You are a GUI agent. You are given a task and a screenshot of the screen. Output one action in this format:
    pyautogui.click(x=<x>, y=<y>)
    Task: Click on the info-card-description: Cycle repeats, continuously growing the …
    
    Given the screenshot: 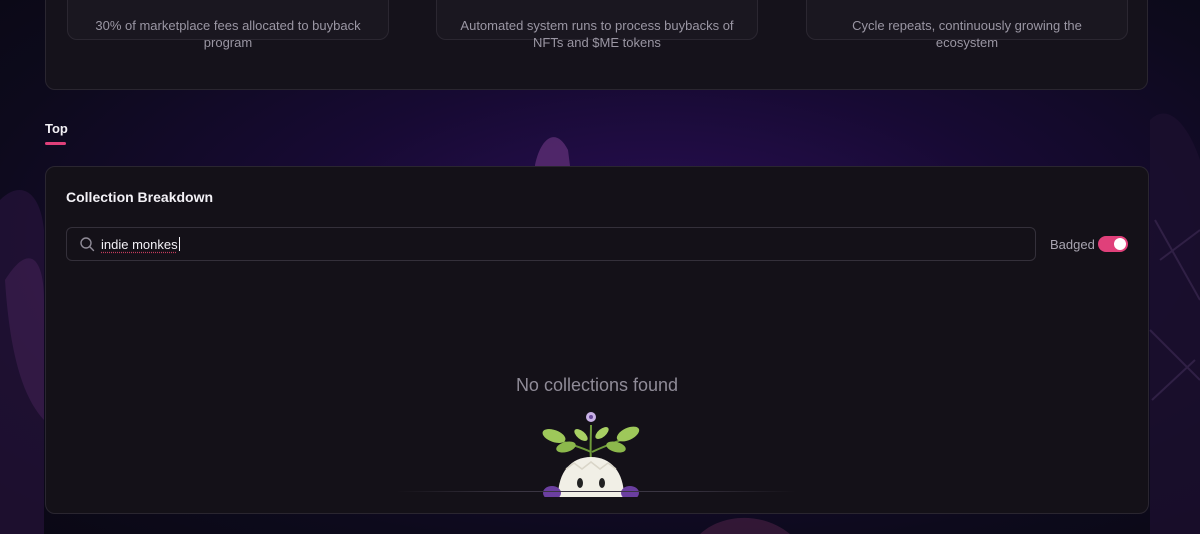 What is the action you would take?
    pyautogui.click(x=967, y=34)
    